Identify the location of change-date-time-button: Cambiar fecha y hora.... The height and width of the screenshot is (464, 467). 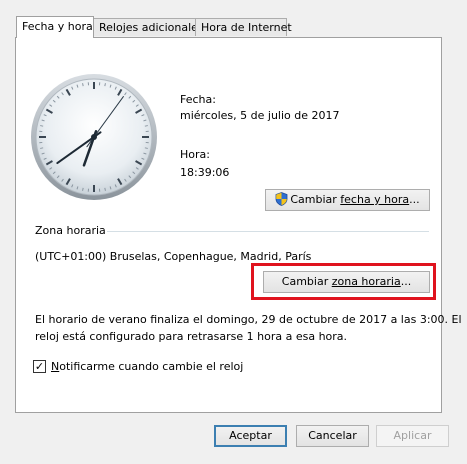
(347, 200).